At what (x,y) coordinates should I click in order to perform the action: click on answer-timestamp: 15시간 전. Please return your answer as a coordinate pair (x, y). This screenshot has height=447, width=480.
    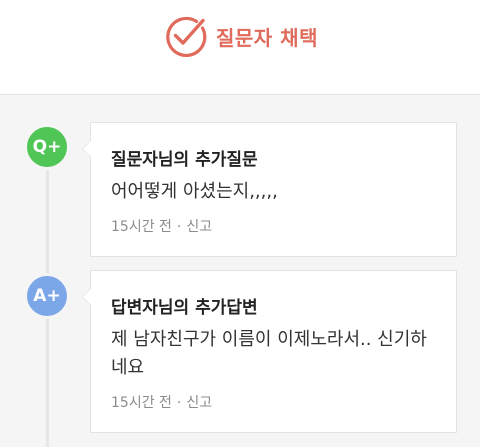
    Looking at the image, I should click on (141, 403).